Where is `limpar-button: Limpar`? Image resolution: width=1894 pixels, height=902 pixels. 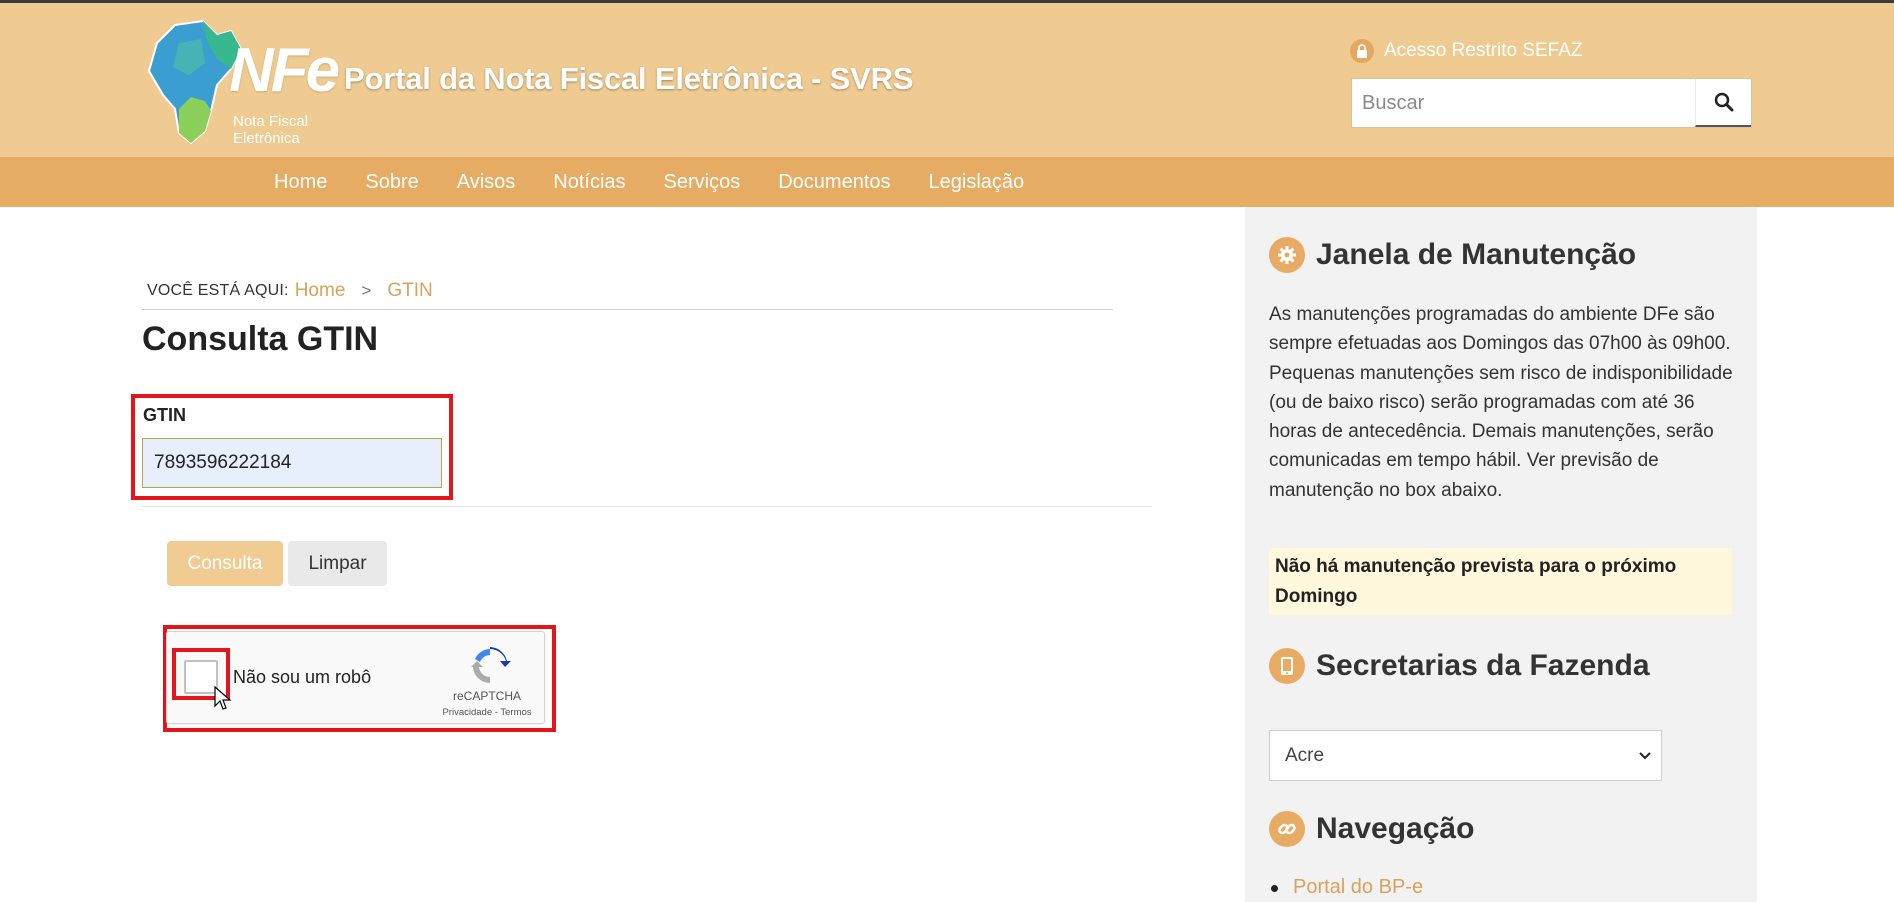 limpar-button: Limpar is located at coordinates (337, 563).